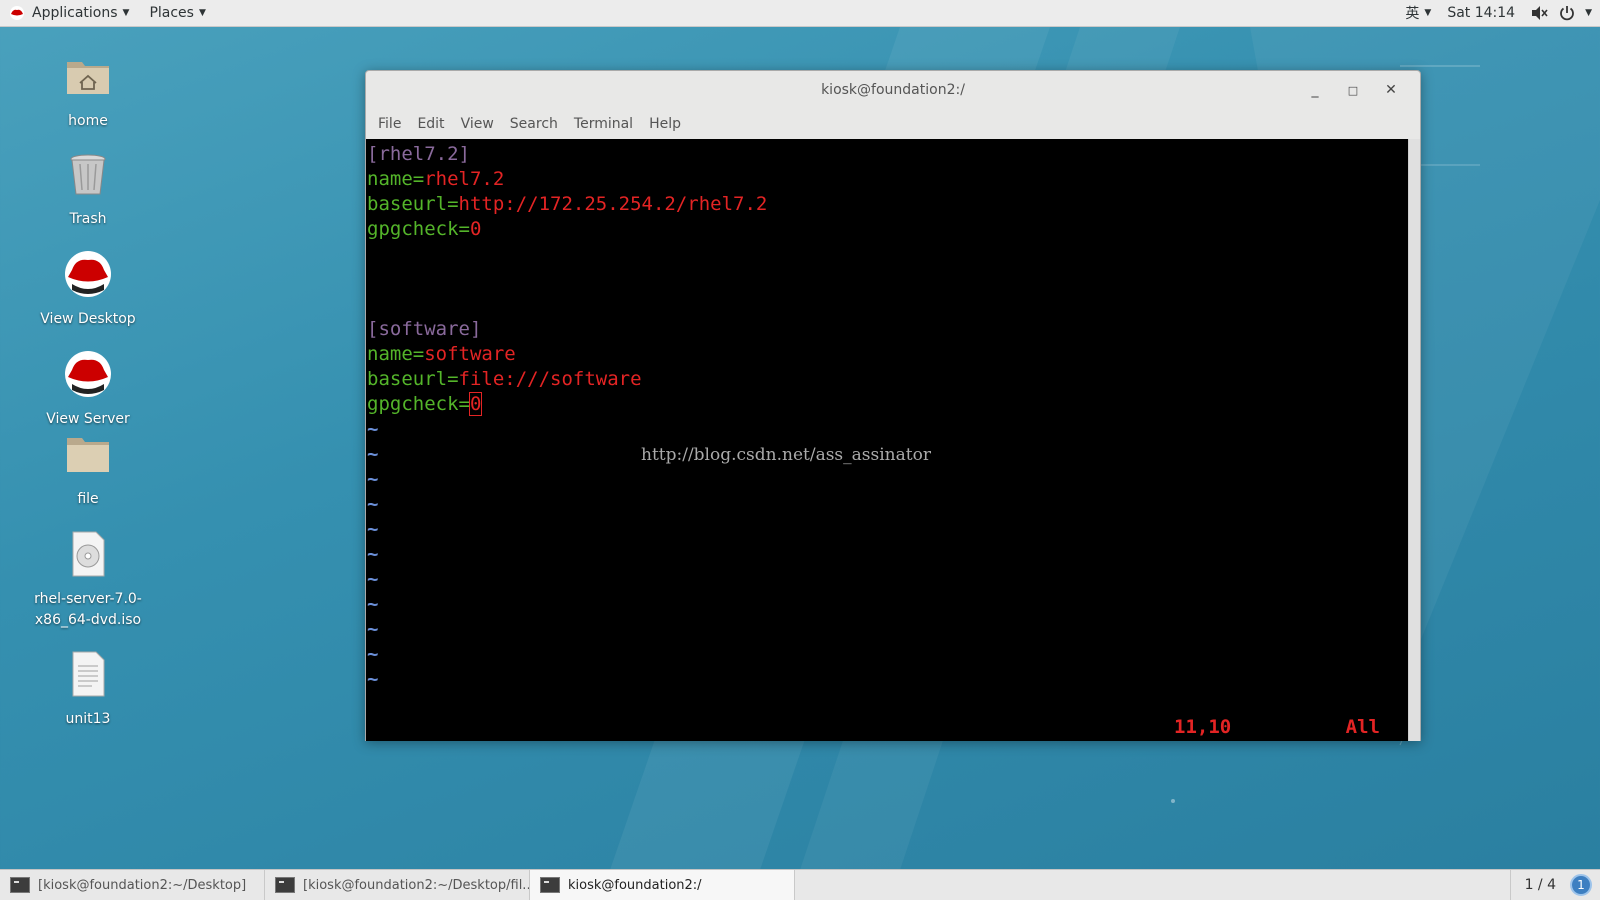 Image resolution: width=1600 pixels, height=900 pixels. I want to click on maximize-icon: □, so click(1353, 90).